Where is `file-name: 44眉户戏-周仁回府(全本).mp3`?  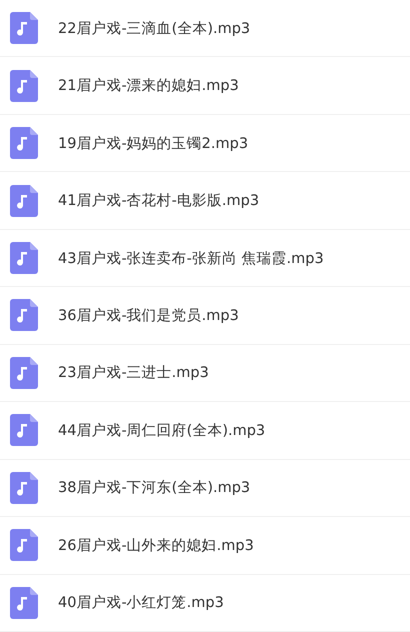
file-name: 44眉户戏-周仁回府(全本).mp3 is located at coordinates (162, 430).